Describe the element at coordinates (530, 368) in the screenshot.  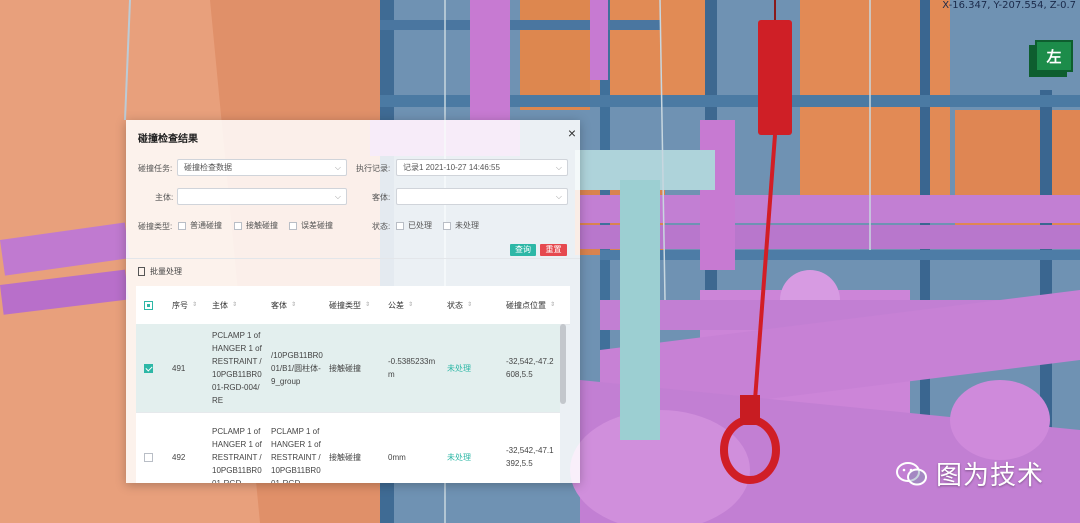
I see `cell-position: -32,542,-47.2608,5.5` at that location.